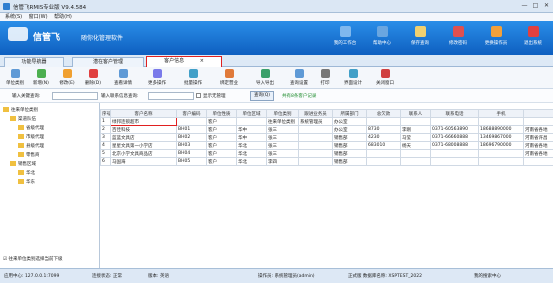  Describe the element at coordinates (326, 161) in the screenshot. I see `table-row: 6 马国海 BH05 客户 华北 李四 销售部` at that location.